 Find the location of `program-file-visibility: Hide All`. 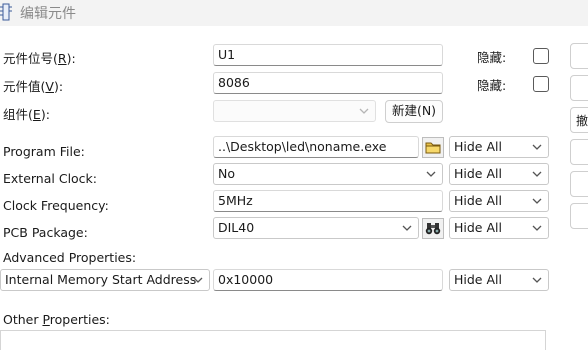

program-file-visibility: Hide All is located at coordinates (499, 147).